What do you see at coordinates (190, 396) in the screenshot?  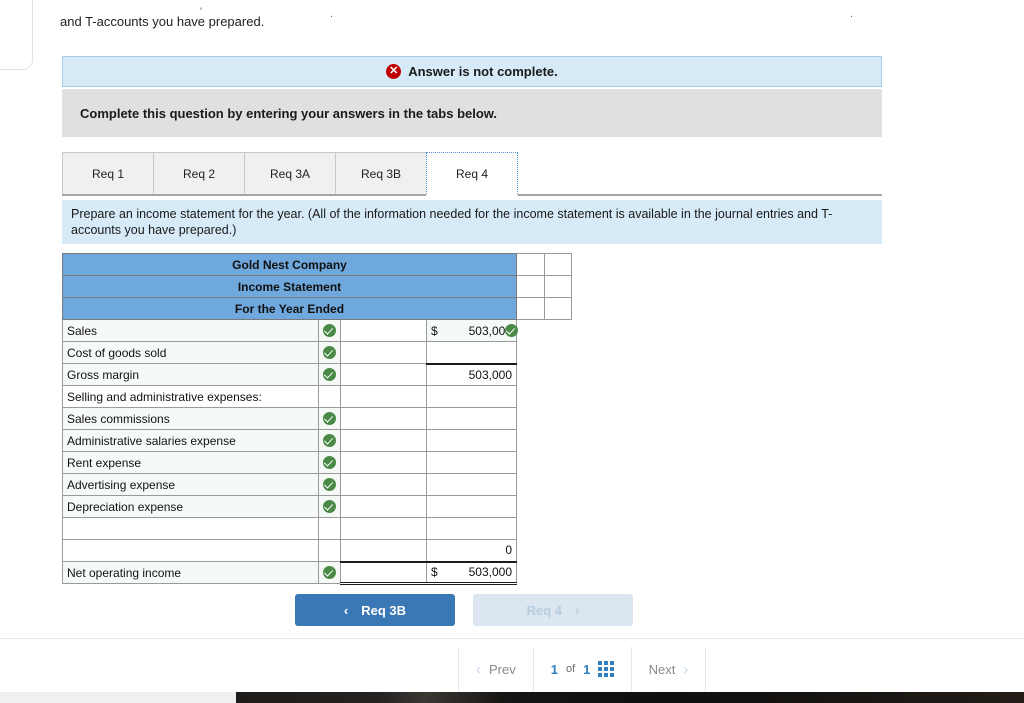 I see `row-label: Selling and administrative expenses:` at bounding box center [190, 396].